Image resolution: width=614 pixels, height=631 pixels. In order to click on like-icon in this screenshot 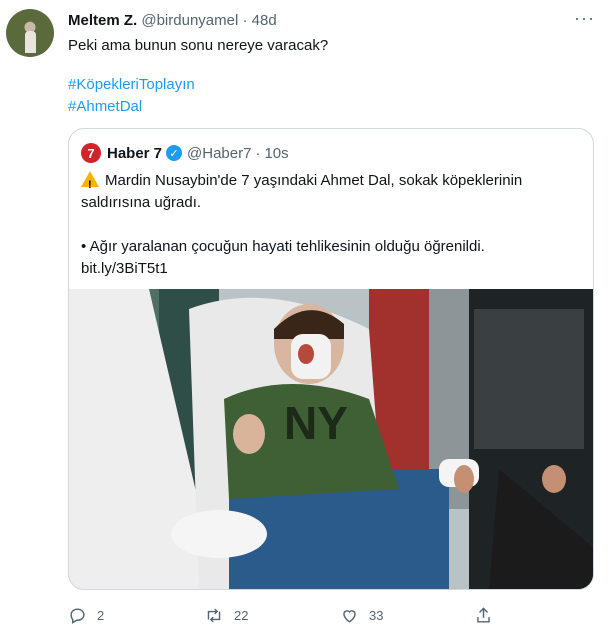, I will do `click(349, 616)`.